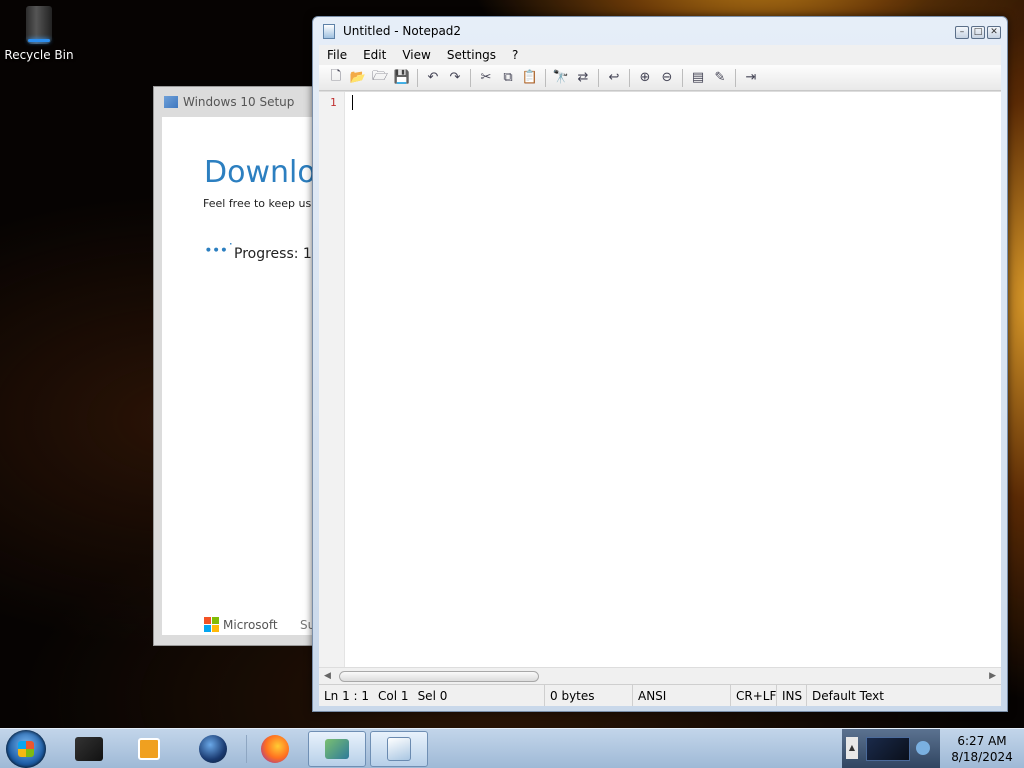 This screenshot has height=768, width=1024. What do you see at coordinates (471, 55) in the screenshot?
I see `menu-settings: Settings` at bounding box center [471, 55].